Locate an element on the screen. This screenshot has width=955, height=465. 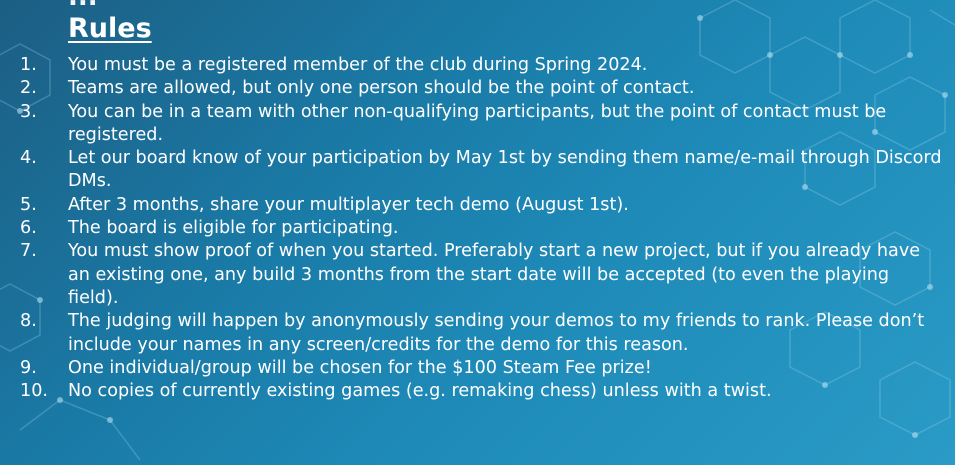
rule-number: 7. is located at coordinates (28, 251).